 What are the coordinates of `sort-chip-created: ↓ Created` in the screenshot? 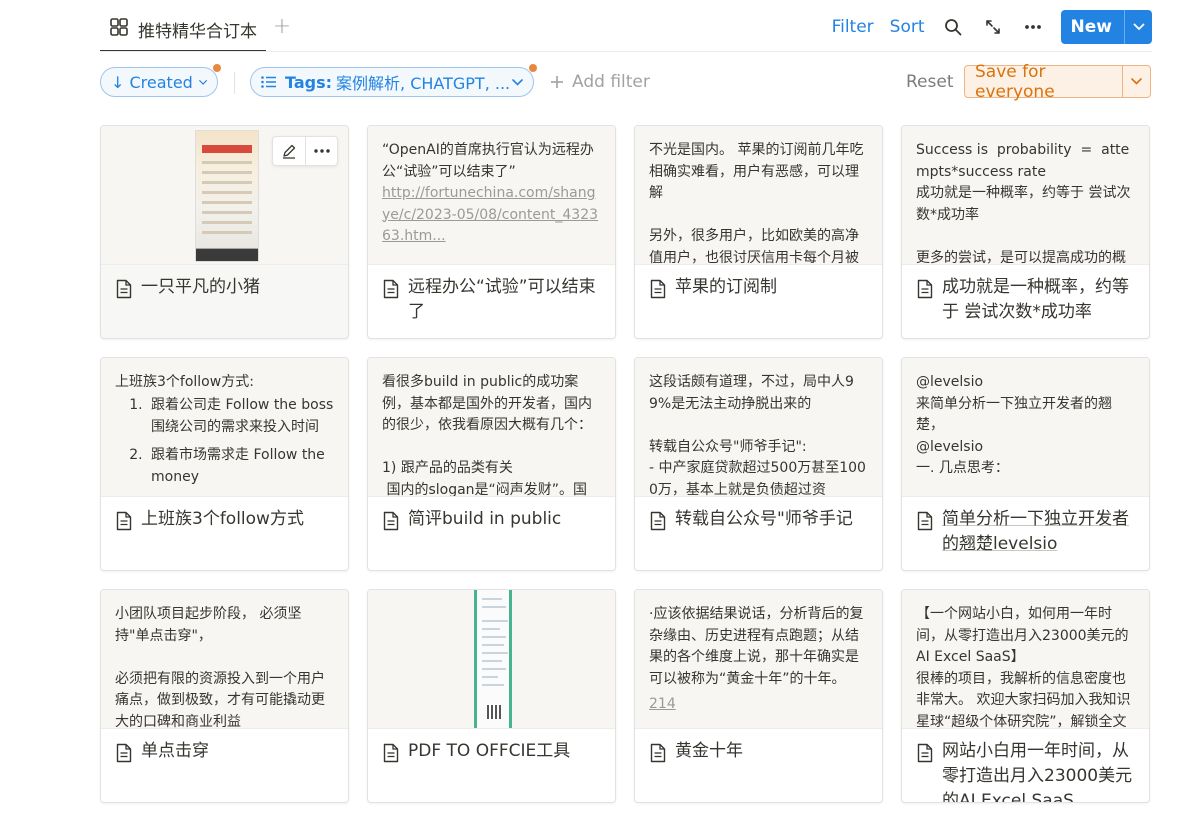 It's located at (160, 80).